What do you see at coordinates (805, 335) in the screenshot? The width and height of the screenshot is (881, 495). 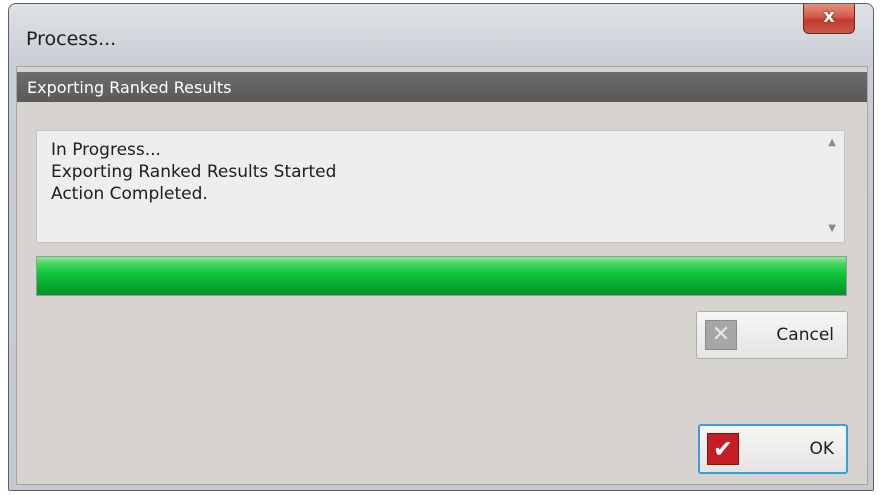 I see `cancel-button-label: Cancel` at bounding box center [805, 335].